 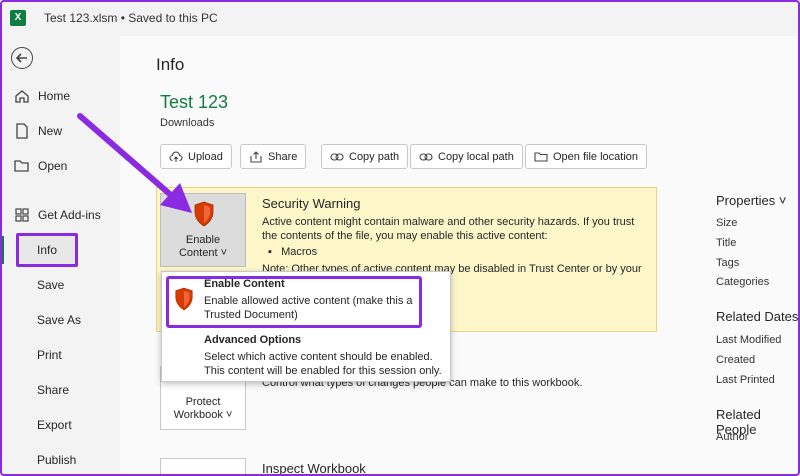 I want to click on protect-tile-line1: Protect, so click(x=203, y=402).